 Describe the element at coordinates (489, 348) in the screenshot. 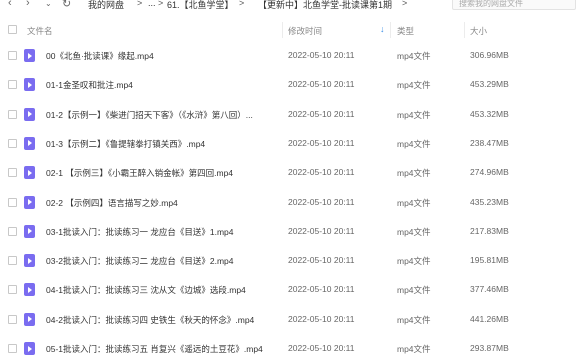

I see `file-size: 293.87MB` at that location.